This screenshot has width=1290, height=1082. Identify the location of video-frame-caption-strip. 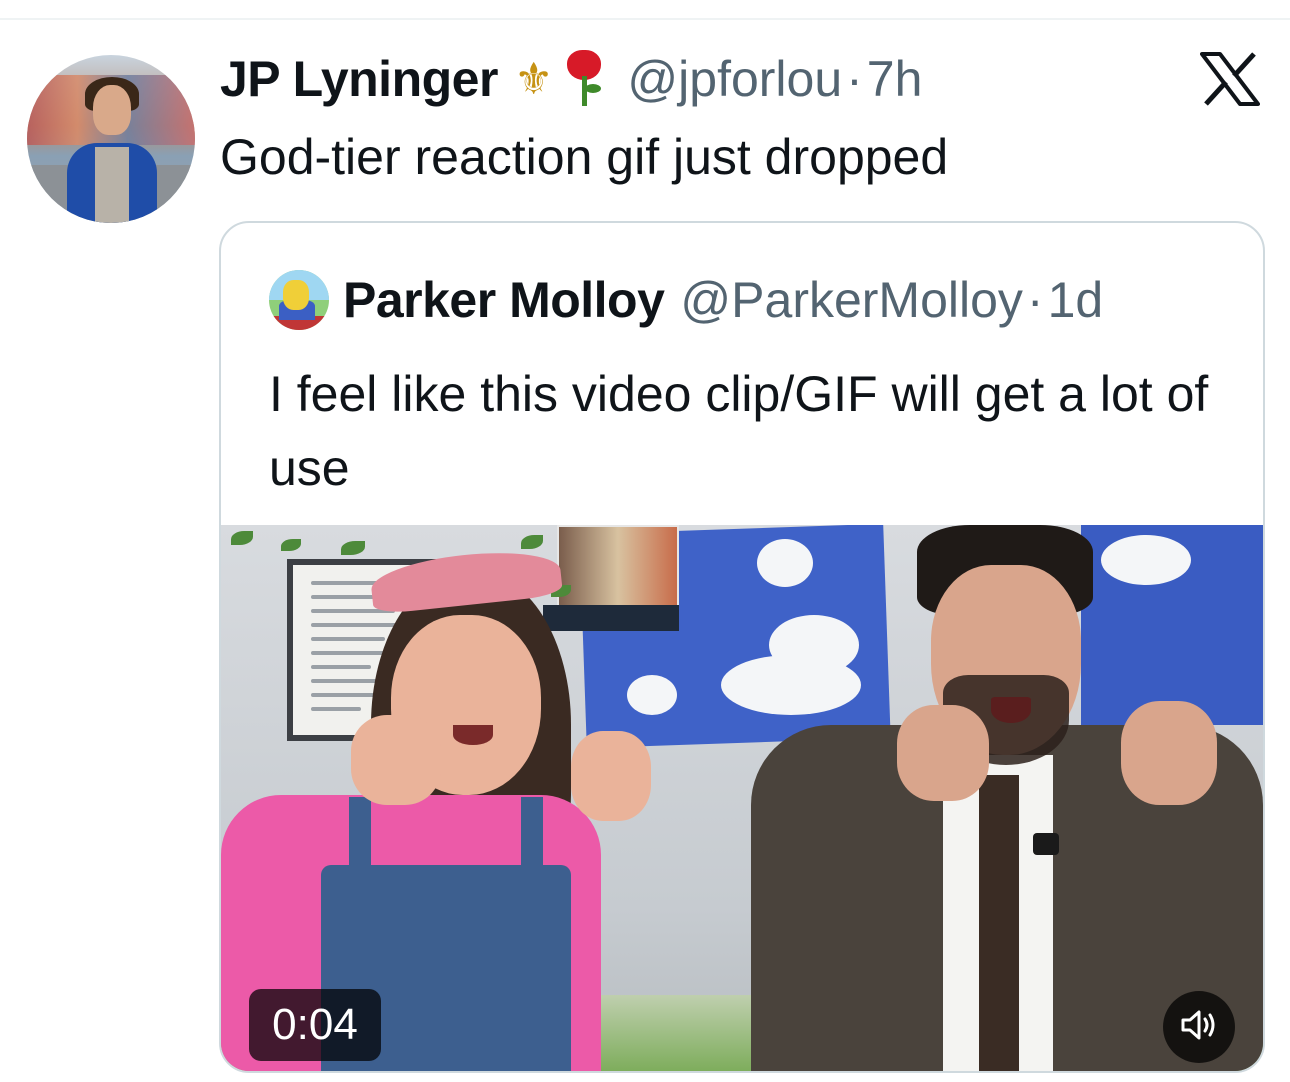
(611, 618).